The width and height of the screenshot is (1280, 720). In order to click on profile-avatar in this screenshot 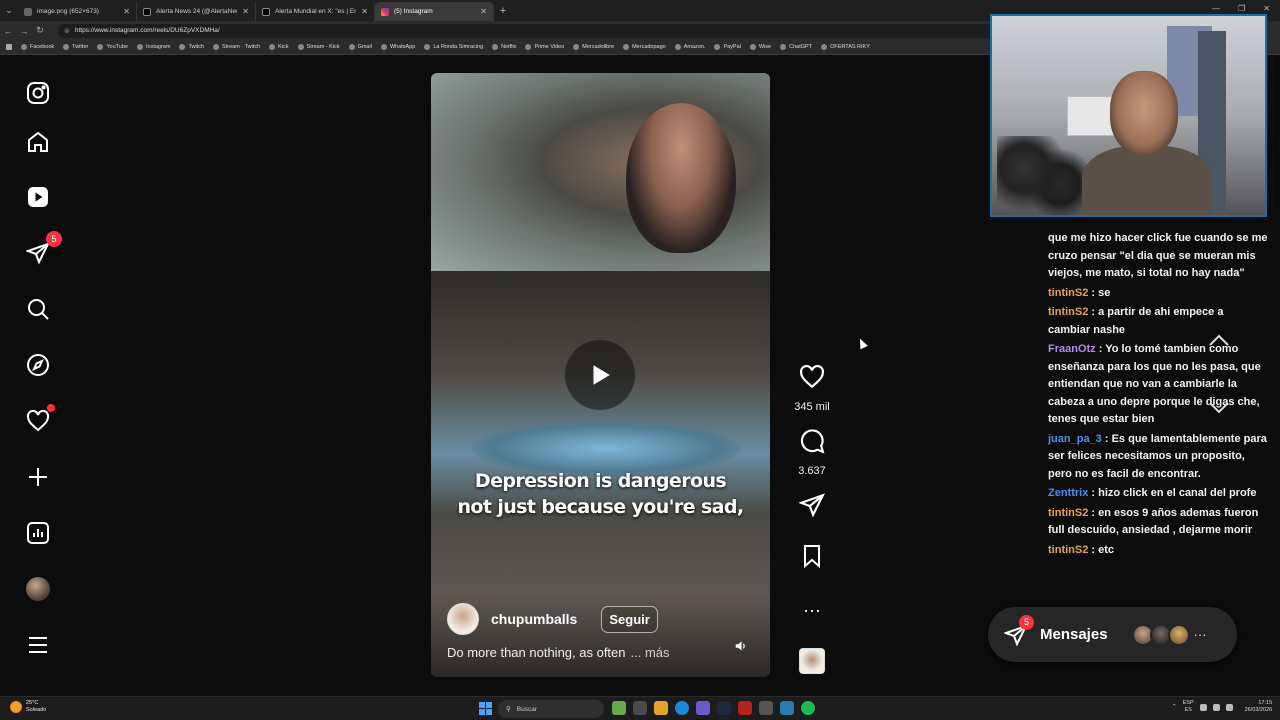, I will do `click(38, 589)`.